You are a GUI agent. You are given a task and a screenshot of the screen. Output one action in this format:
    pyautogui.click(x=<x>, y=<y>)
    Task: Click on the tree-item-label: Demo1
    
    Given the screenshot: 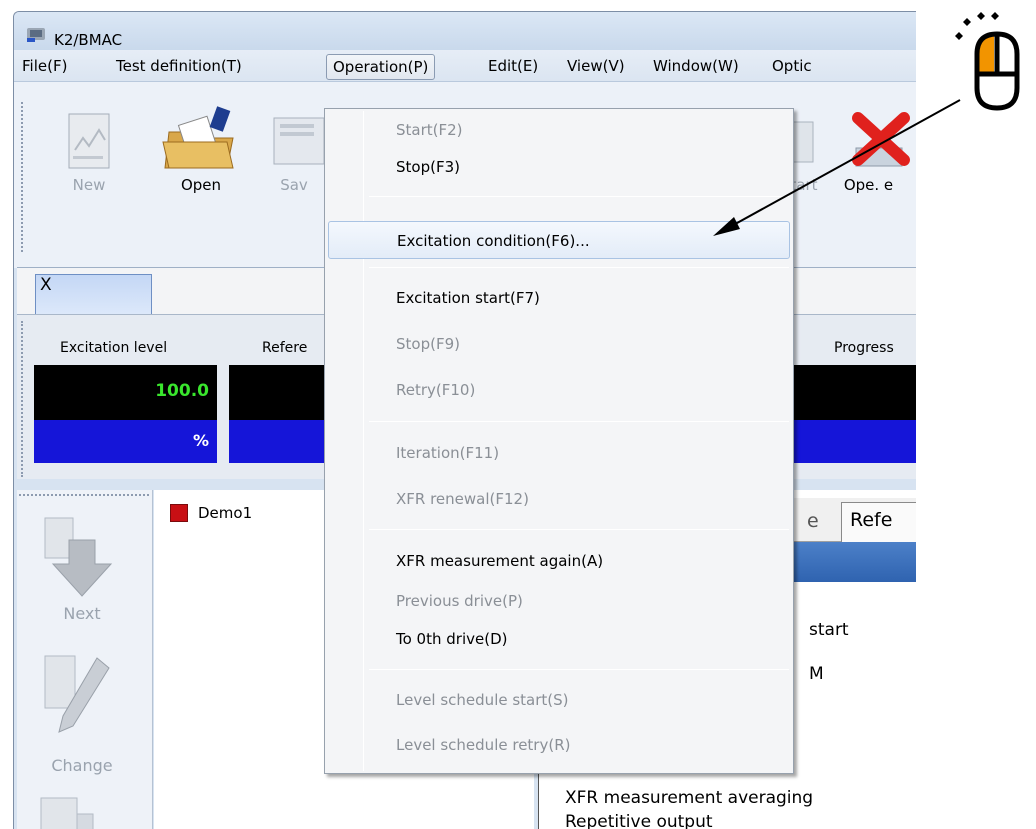 What is the action you would take?
    pyautogui.click(x=225, y=513)
    